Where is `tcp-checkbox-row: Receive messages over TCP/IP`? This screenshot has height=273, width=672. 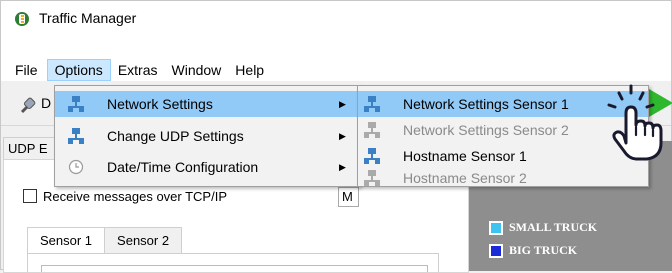 tcp-checkbox-row: Receive messages over TCP/IP is located at coordinates (125, 196).